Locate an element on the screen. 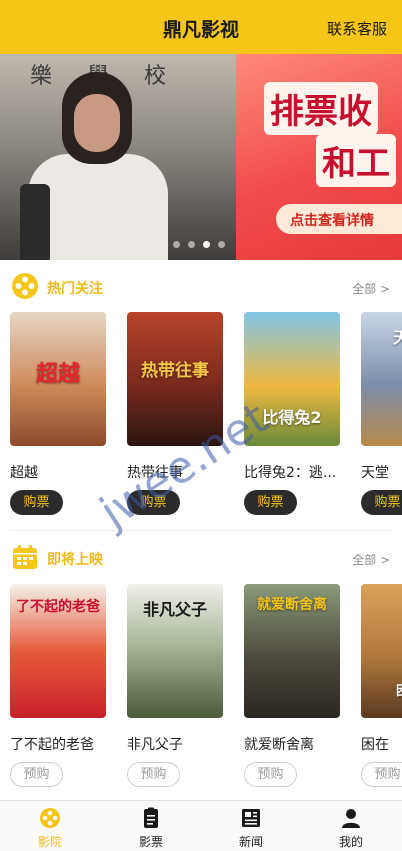  movie-poster: 了不起的老爸 is located at coordinates (58, 651).